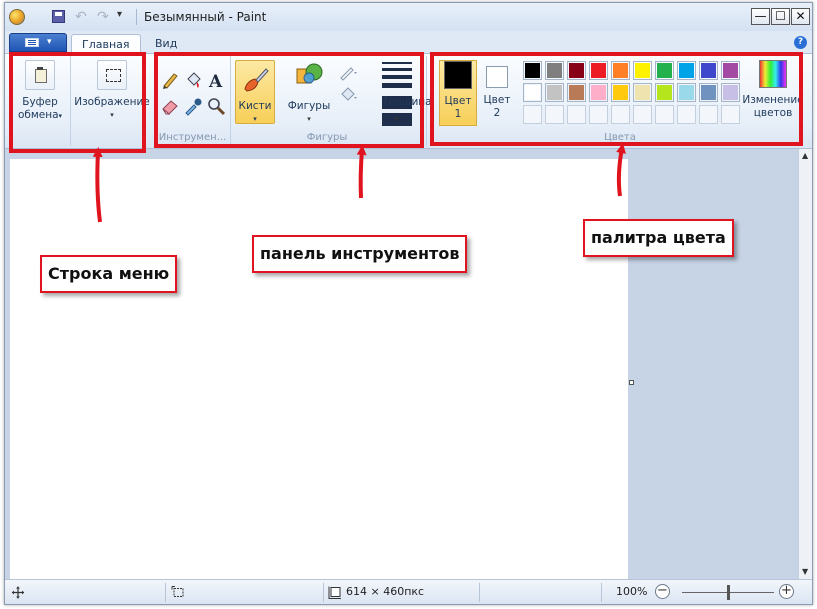 The height and width of the screenshot is (609, 817). Describe the element at coordinates (658, 238) in the screenshot. I see `callout-palette: палитра цвета` at that location.